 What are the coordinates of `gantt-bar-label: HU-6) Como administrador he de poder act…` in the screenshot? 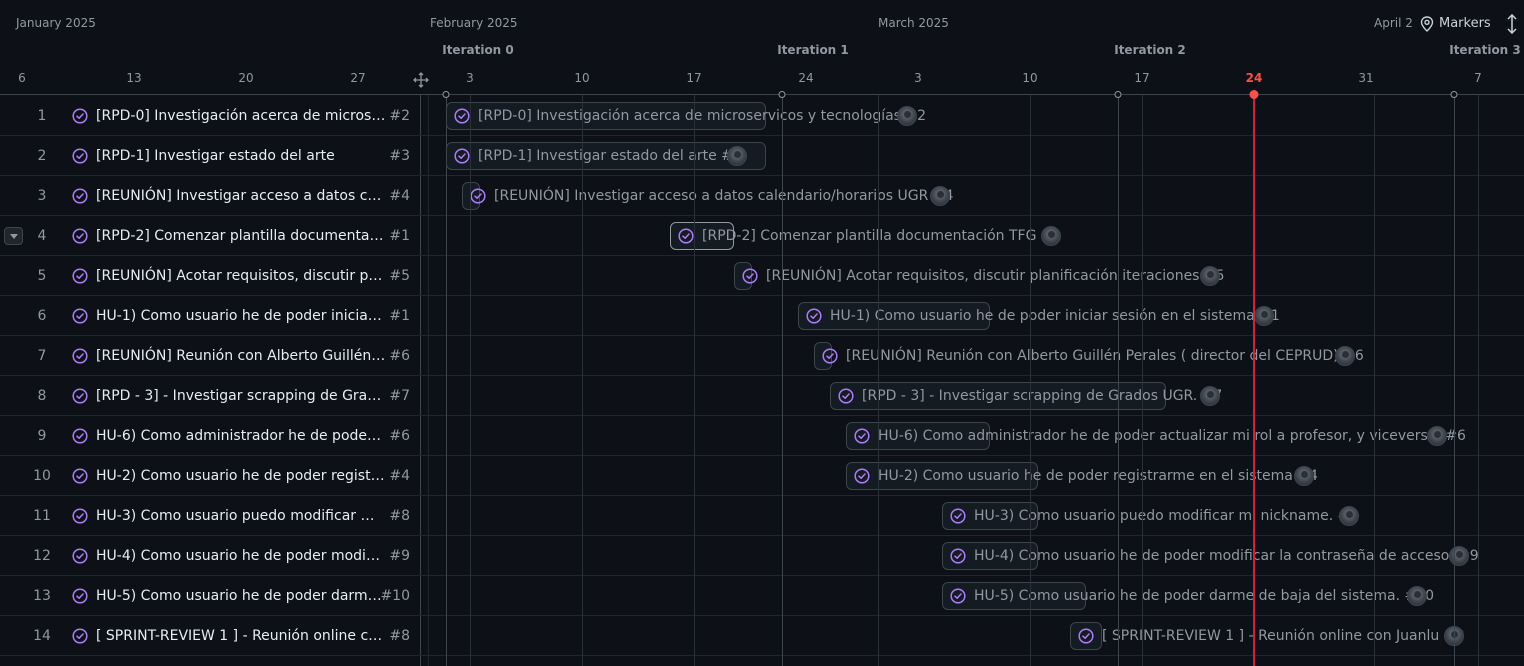 It's located at (1172, 436).